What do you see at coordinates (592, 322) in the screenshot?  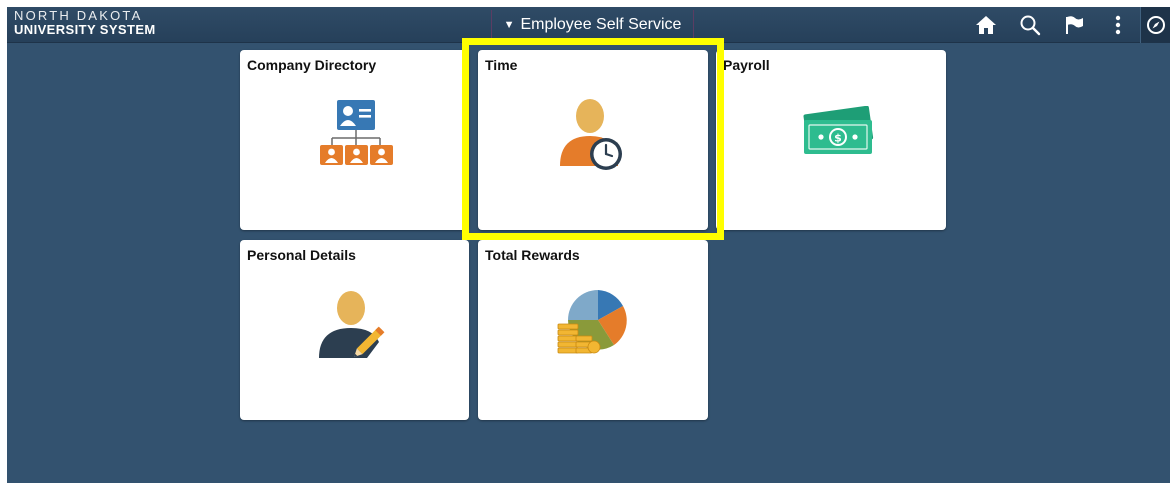 I see `pie-coins-icon` at bounding box center [592, 322].